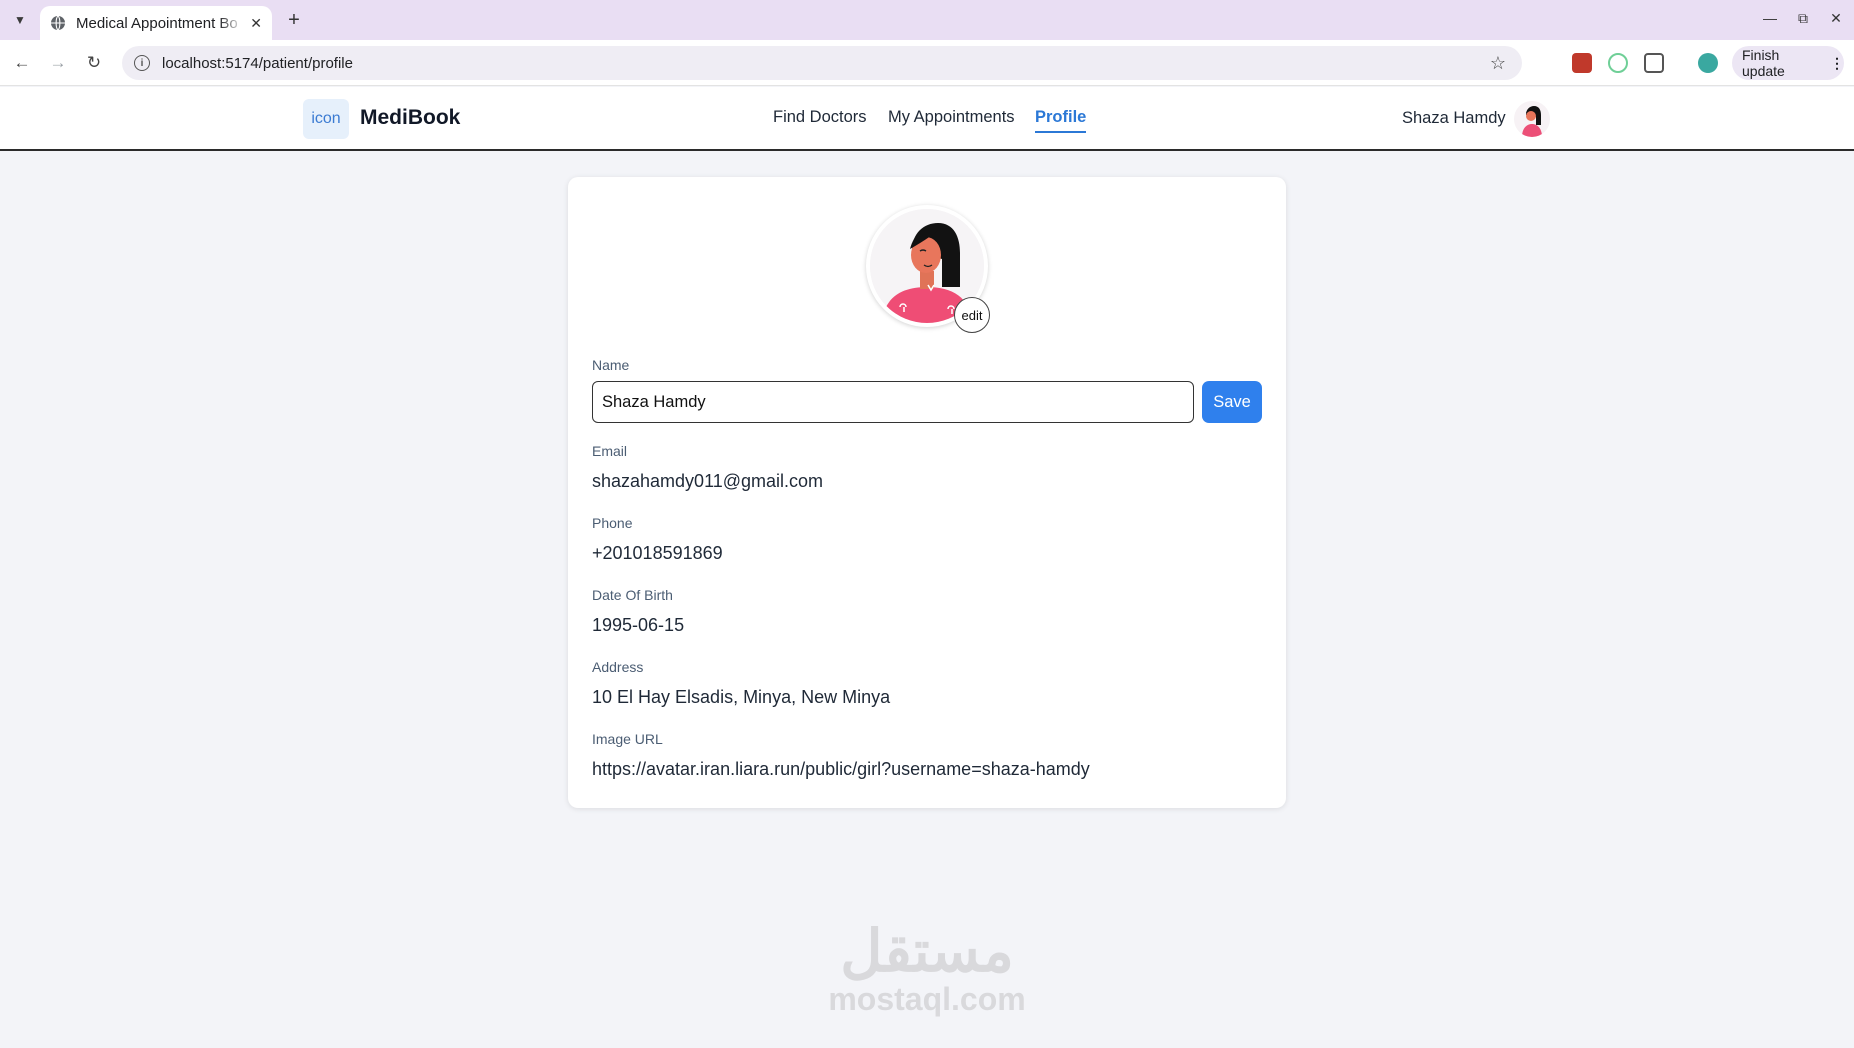  What do you see at coordinates (1788, 63) in the screenshot?
I see `finish-update-button: Finish update ⋮` at bounding box center [1788, 63].